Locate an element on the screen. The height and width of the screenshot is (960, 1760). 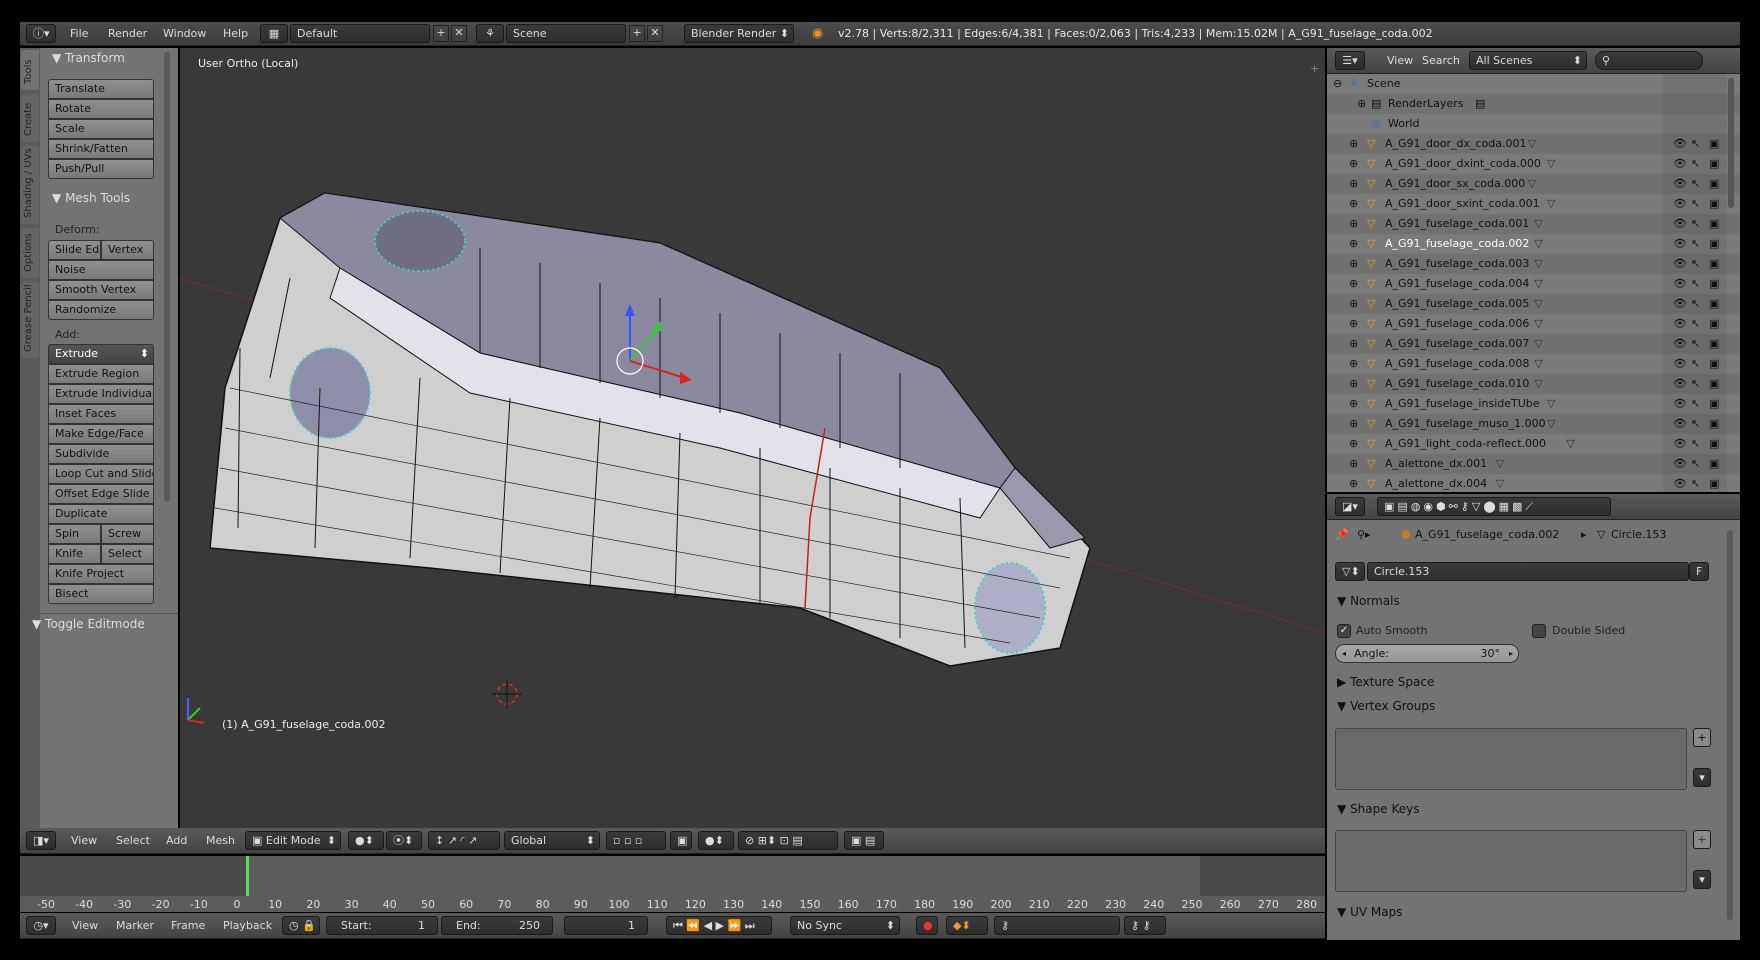
outliner-search-field: ⚲ is located at coordinates (1649, 60).